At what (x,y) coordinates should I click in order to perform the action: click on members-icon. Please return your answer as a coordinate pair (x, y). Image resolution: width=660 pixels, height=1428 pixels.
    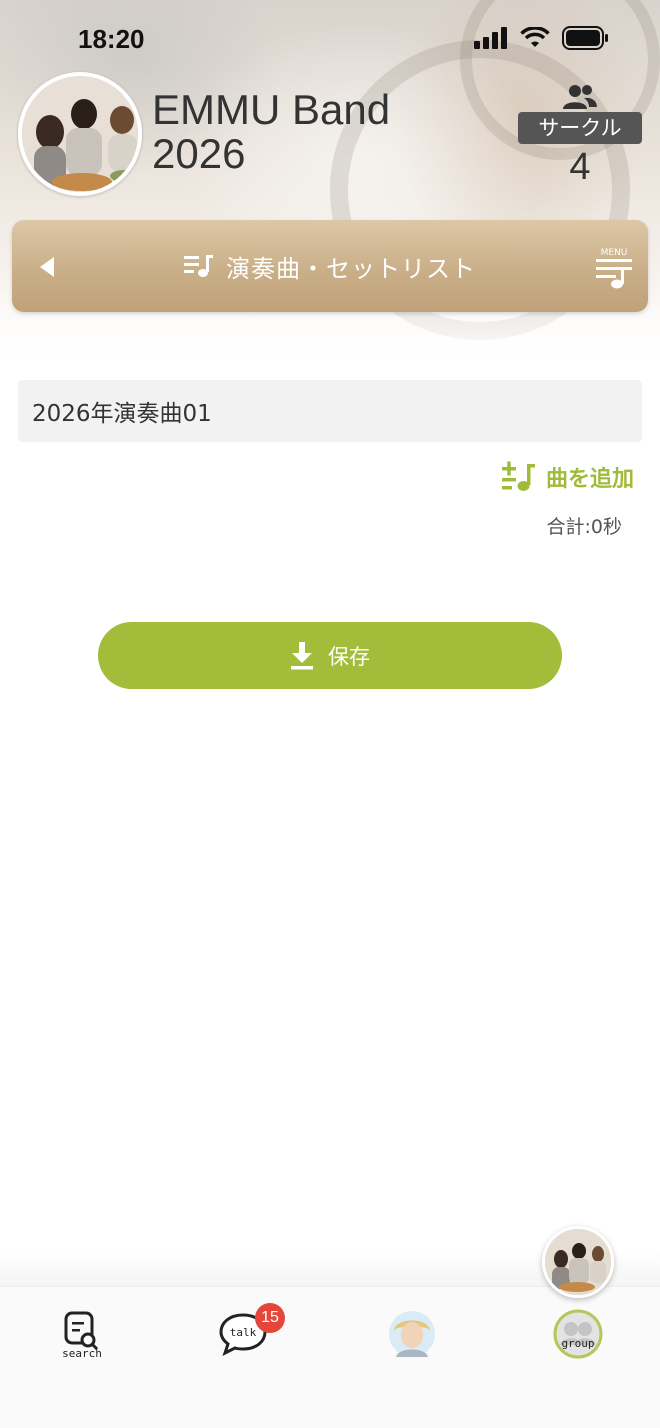
    Looking at the image, I should click on (580, 97).